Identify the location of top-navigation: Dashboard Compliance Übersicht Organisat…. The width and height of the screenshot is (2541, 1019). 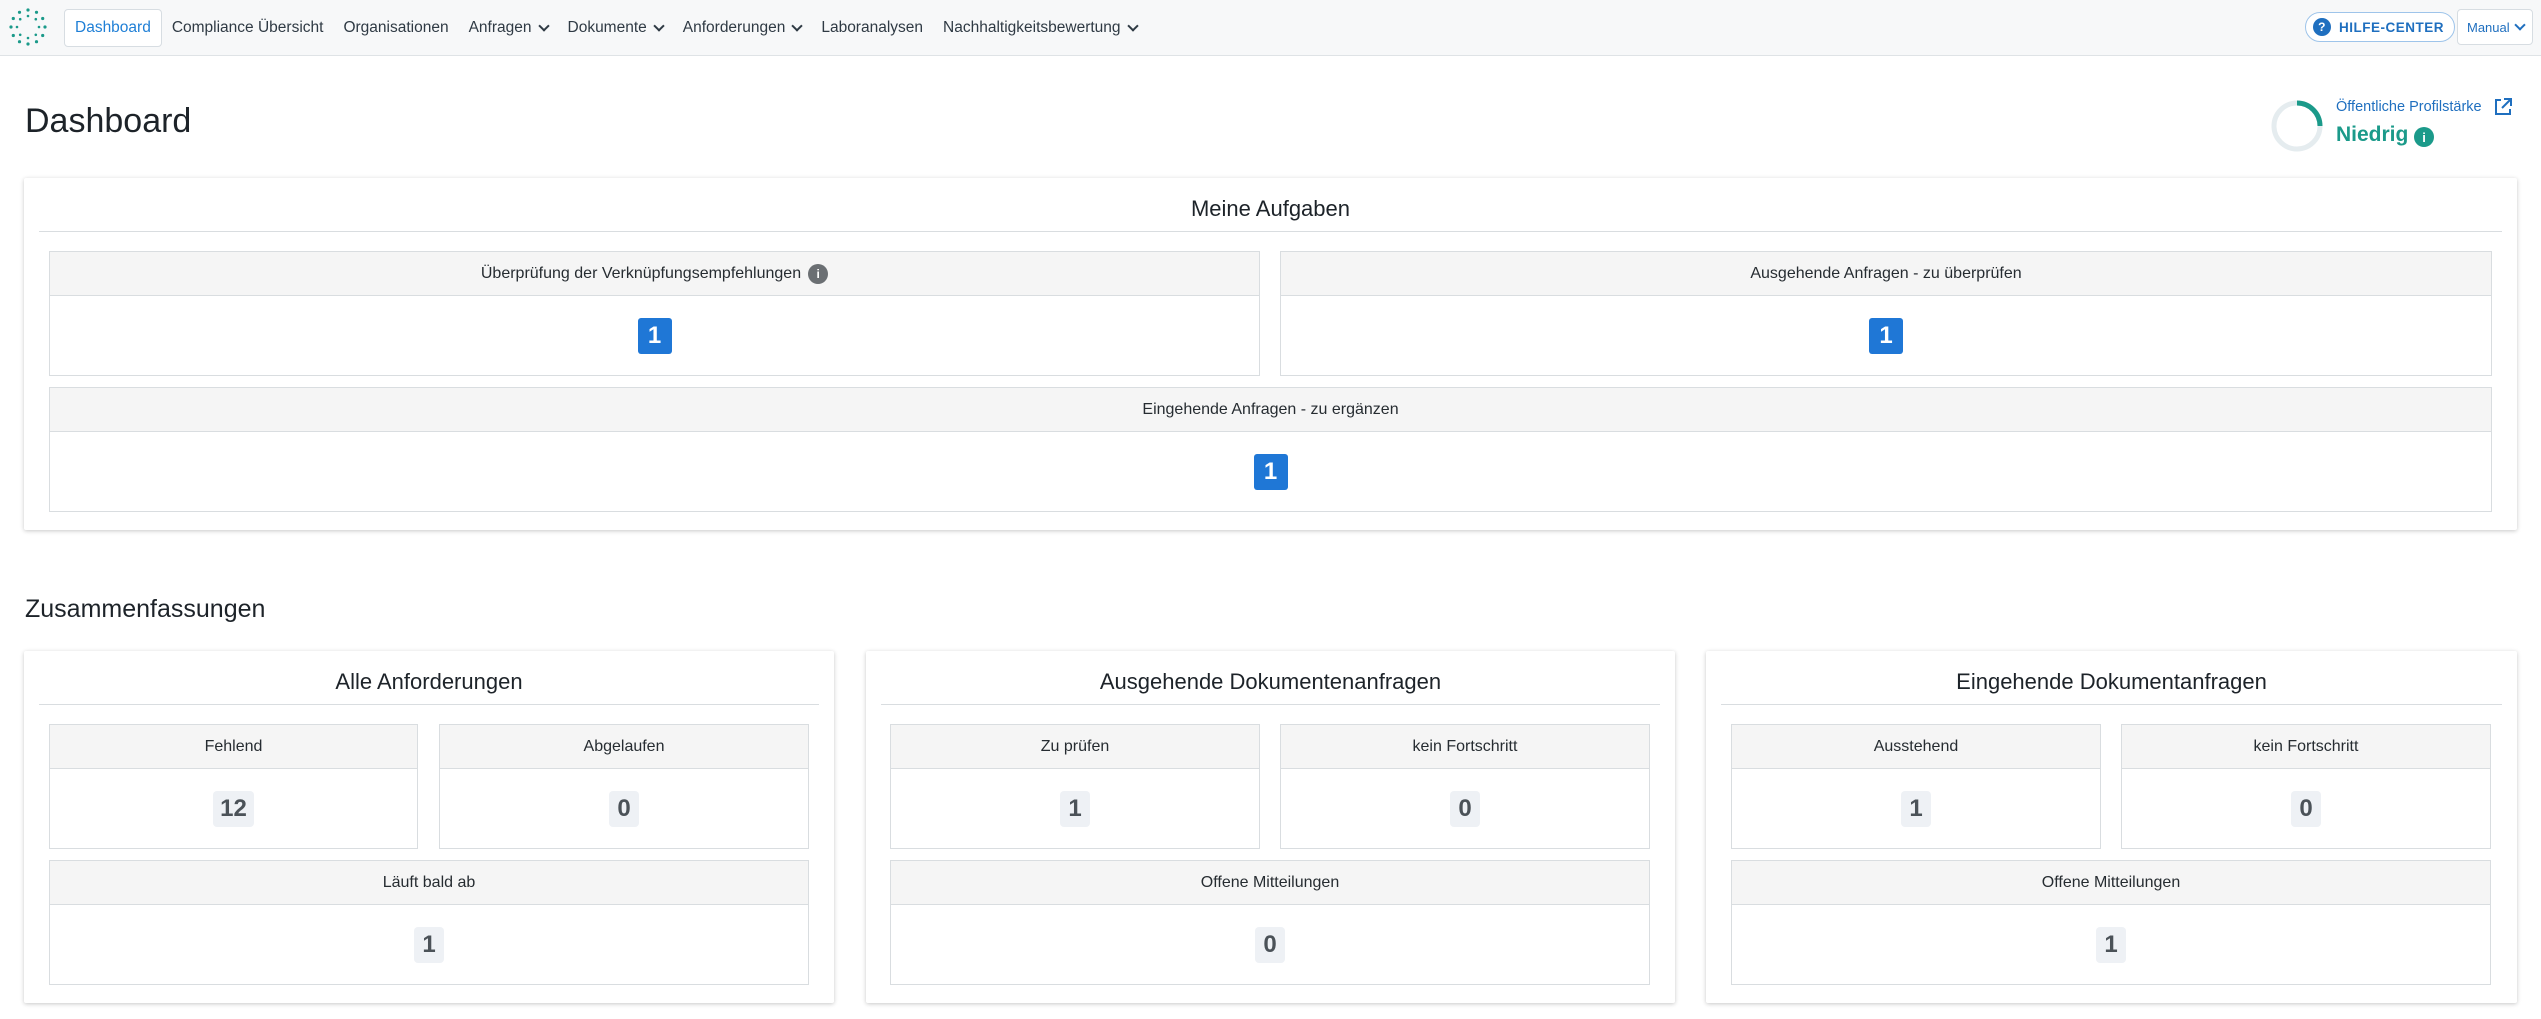
(1270, 28).